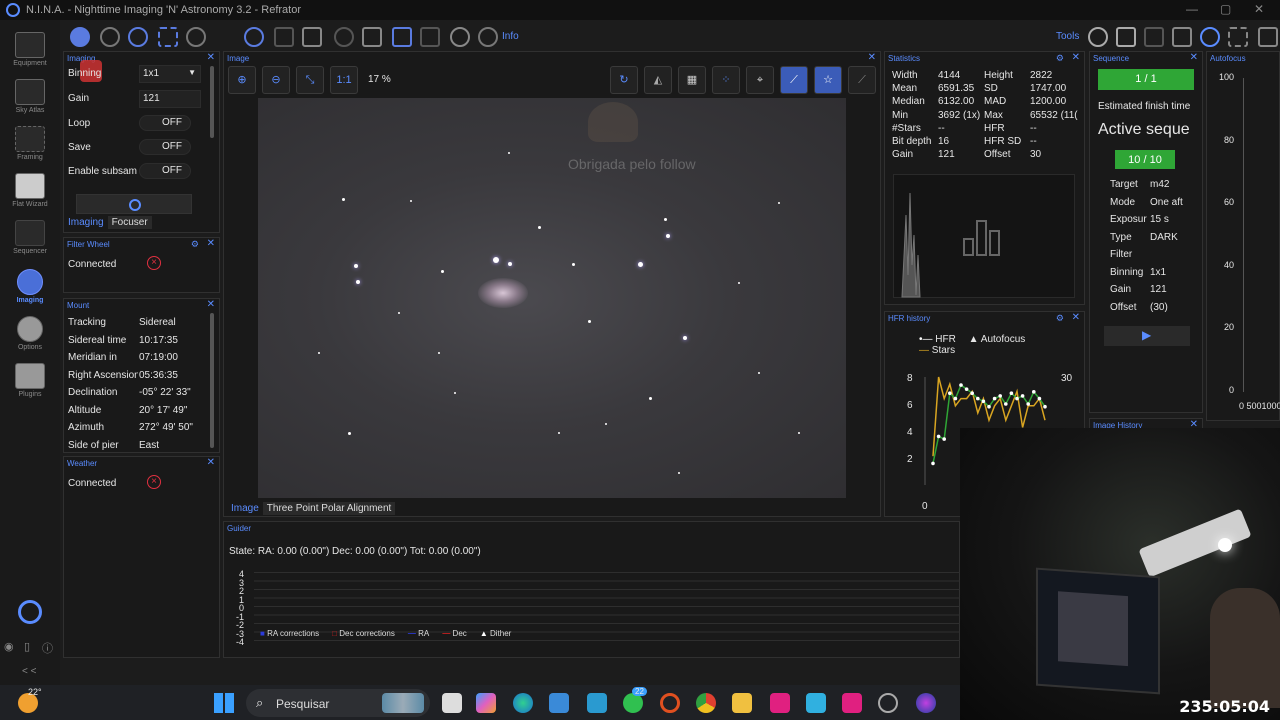 The height and width of the screenshot is (720, 1280). What do you see at coordinates (284, 37) in the screenshot?
I see `guider-tool-icon` at bounding box center [284, 37].